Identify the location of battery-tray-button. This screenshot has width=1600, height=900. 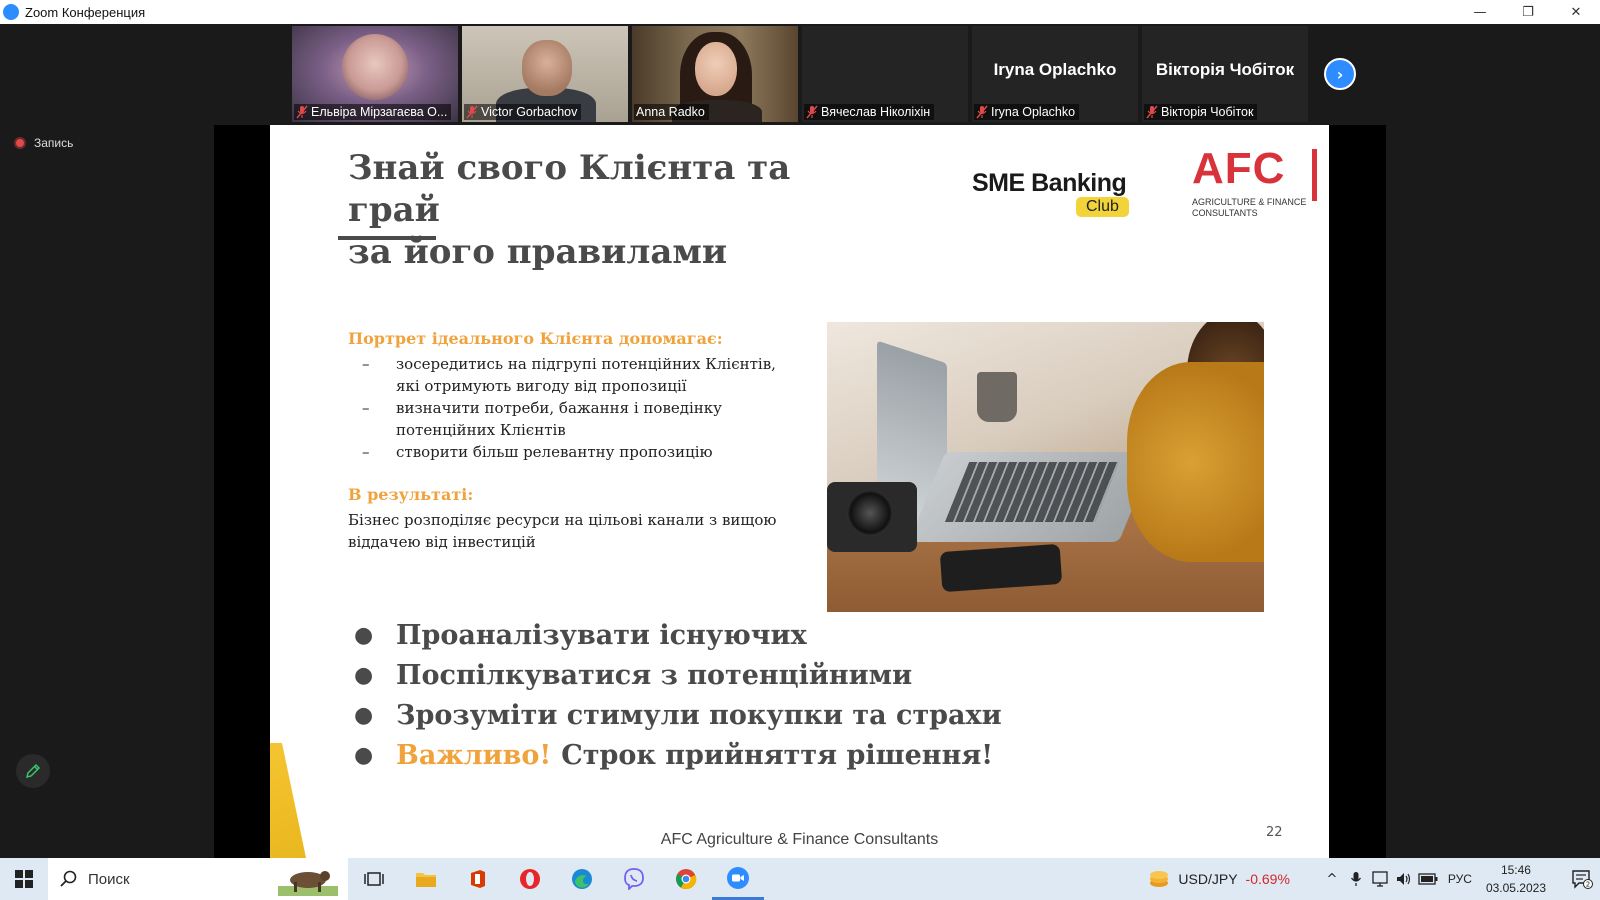
(1428, 879).